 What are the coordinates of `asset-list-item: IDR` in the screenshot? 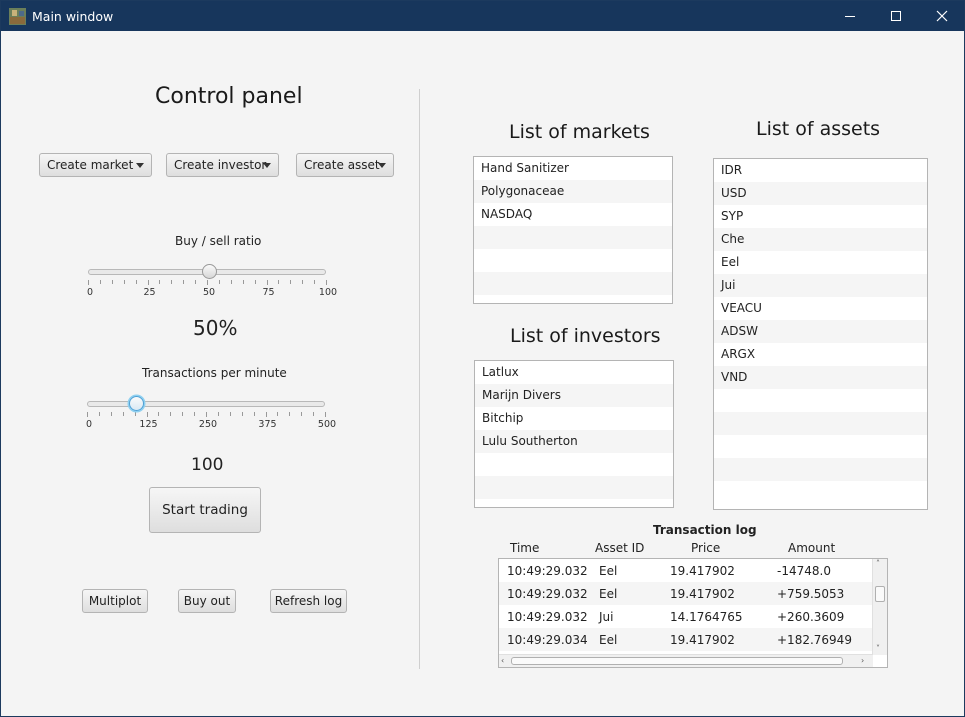 It's located at (820, 170).